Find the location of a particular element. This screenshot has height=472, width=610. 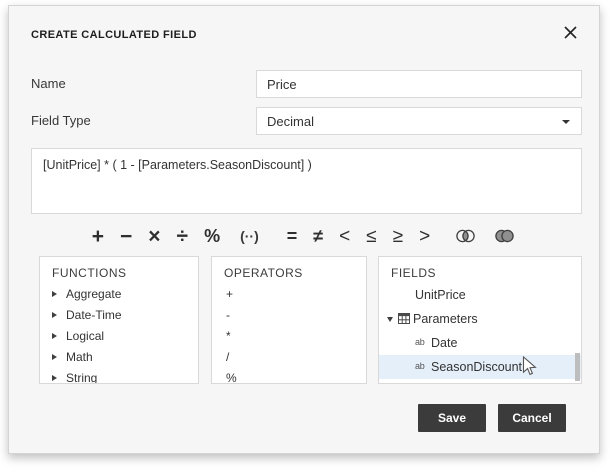

operator-item-multiply: * is located at coordinates (289, 335).